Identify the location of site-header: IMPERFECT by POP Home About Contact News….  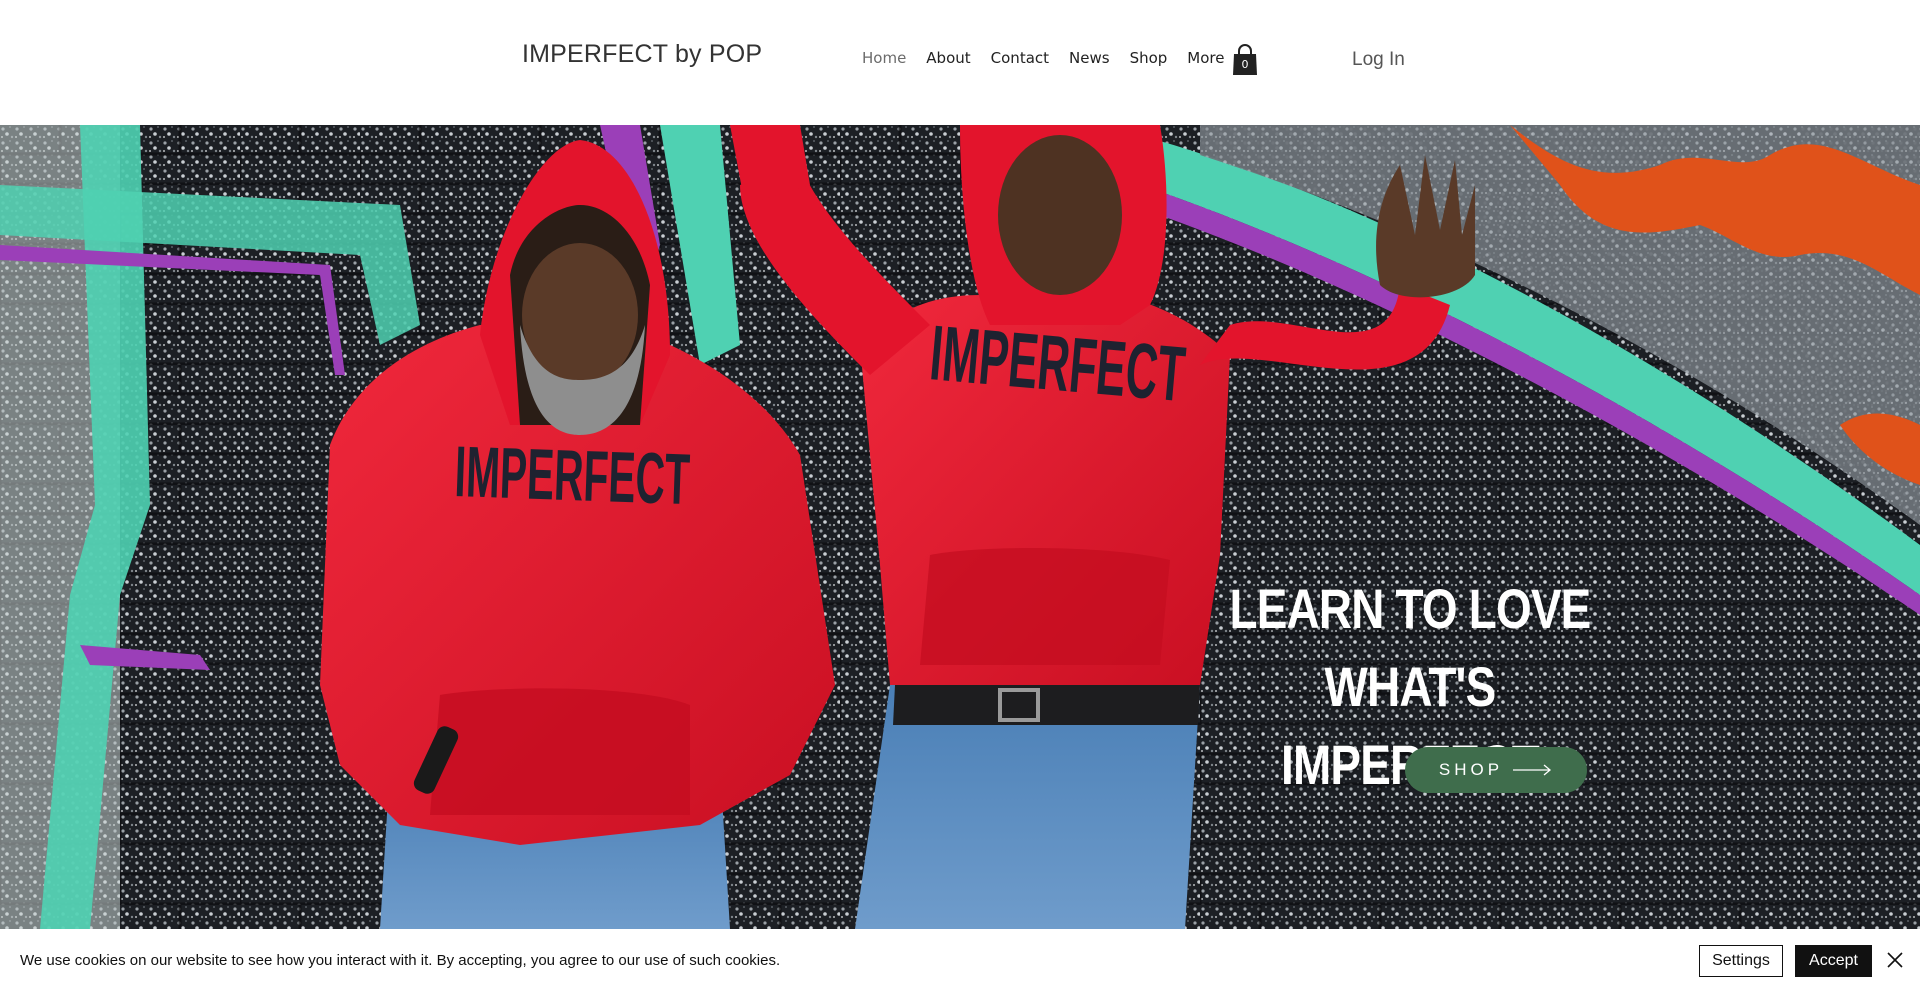
(960, 62).